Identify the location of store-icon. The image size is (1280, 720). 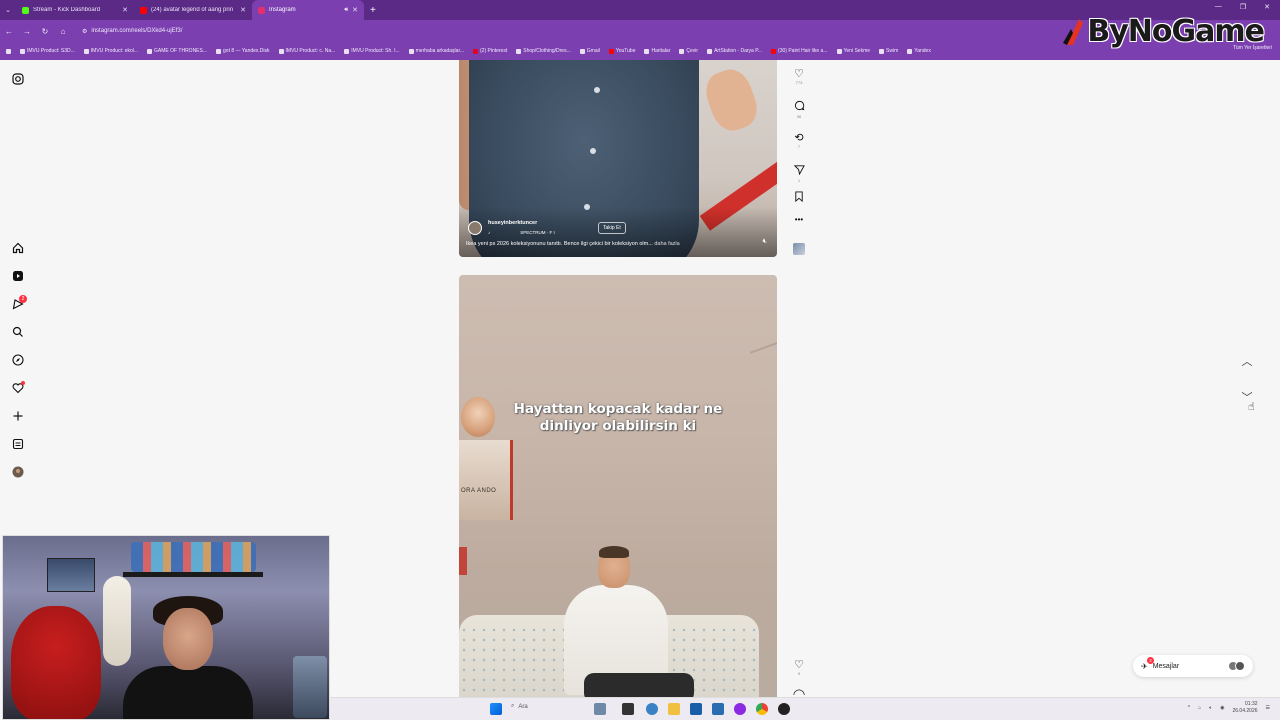
(696, 709).